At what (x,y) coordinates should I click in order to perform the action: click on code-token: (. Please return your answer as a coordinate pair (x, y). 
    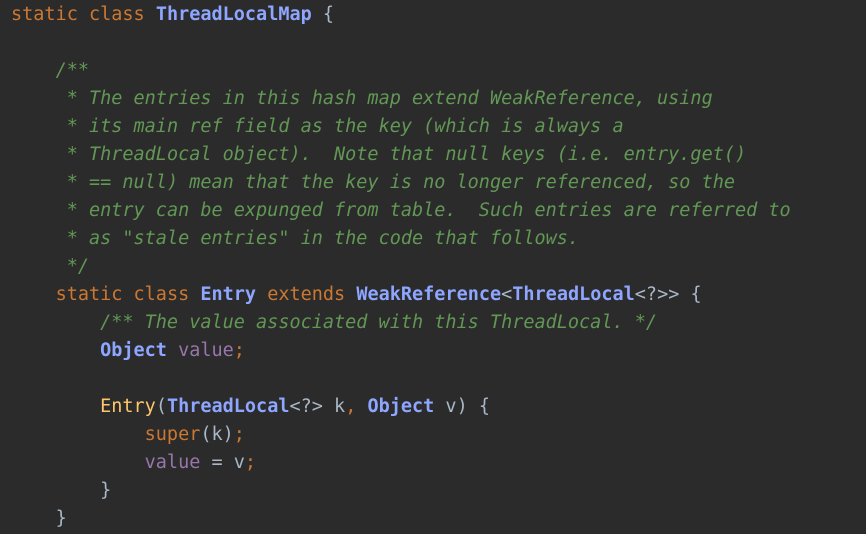
    Looking at the image, I should click on (161, 406).